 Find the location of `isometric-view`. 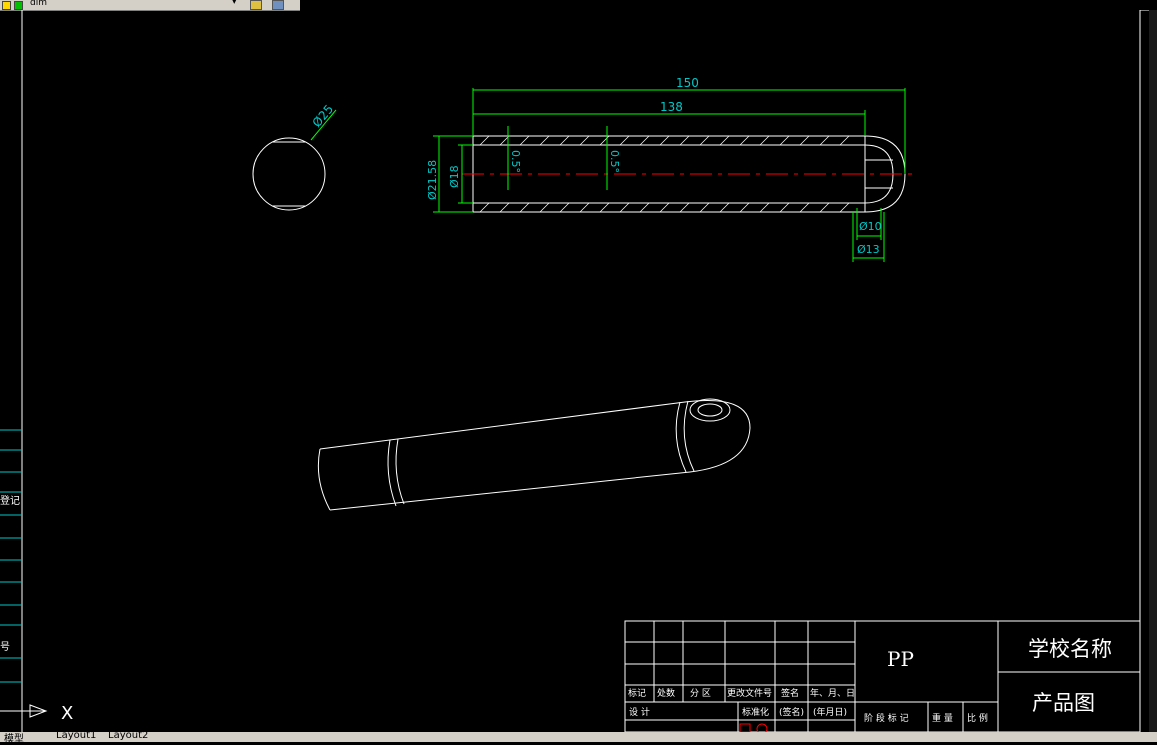

isometric-view is located at coordinates (534, 454).